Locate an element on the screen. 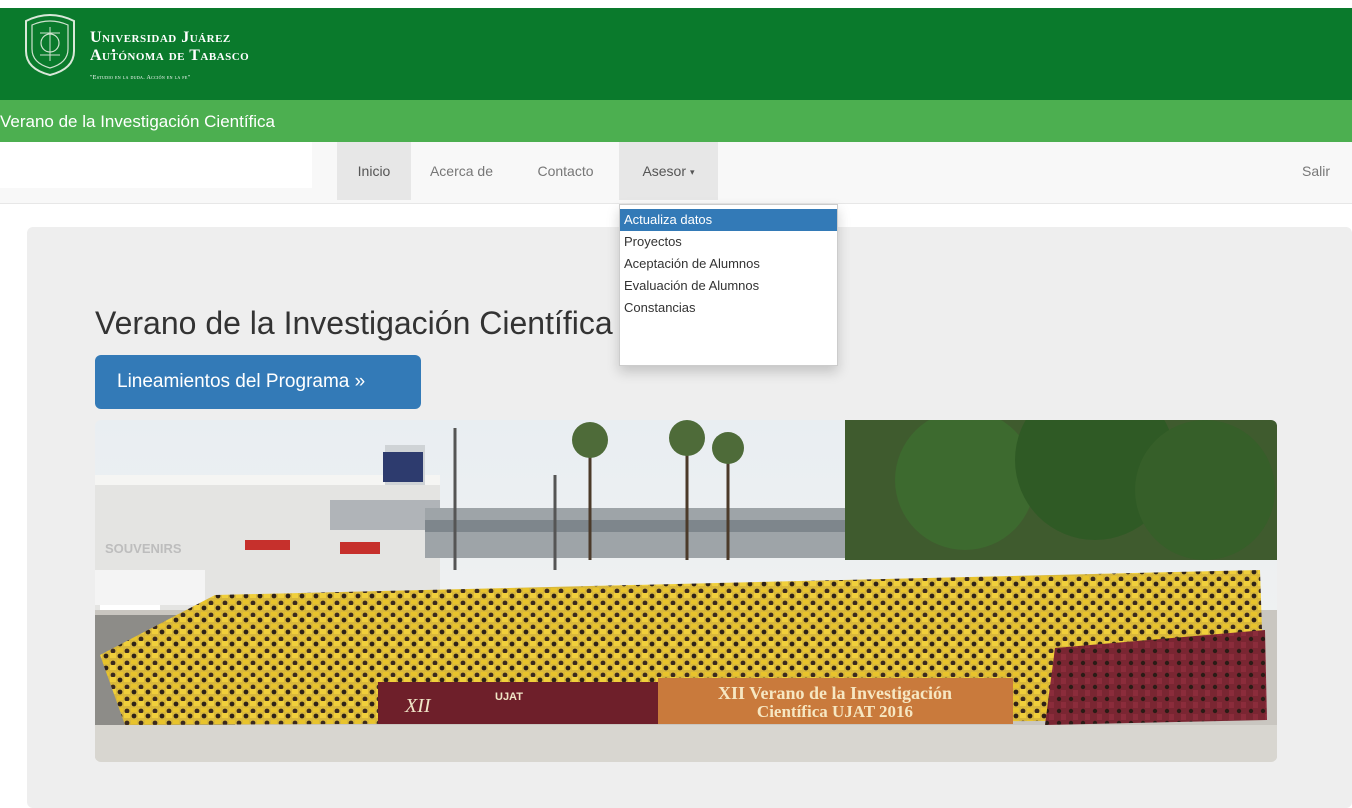  banner-xii: XII is located at coordinates (418, 706).